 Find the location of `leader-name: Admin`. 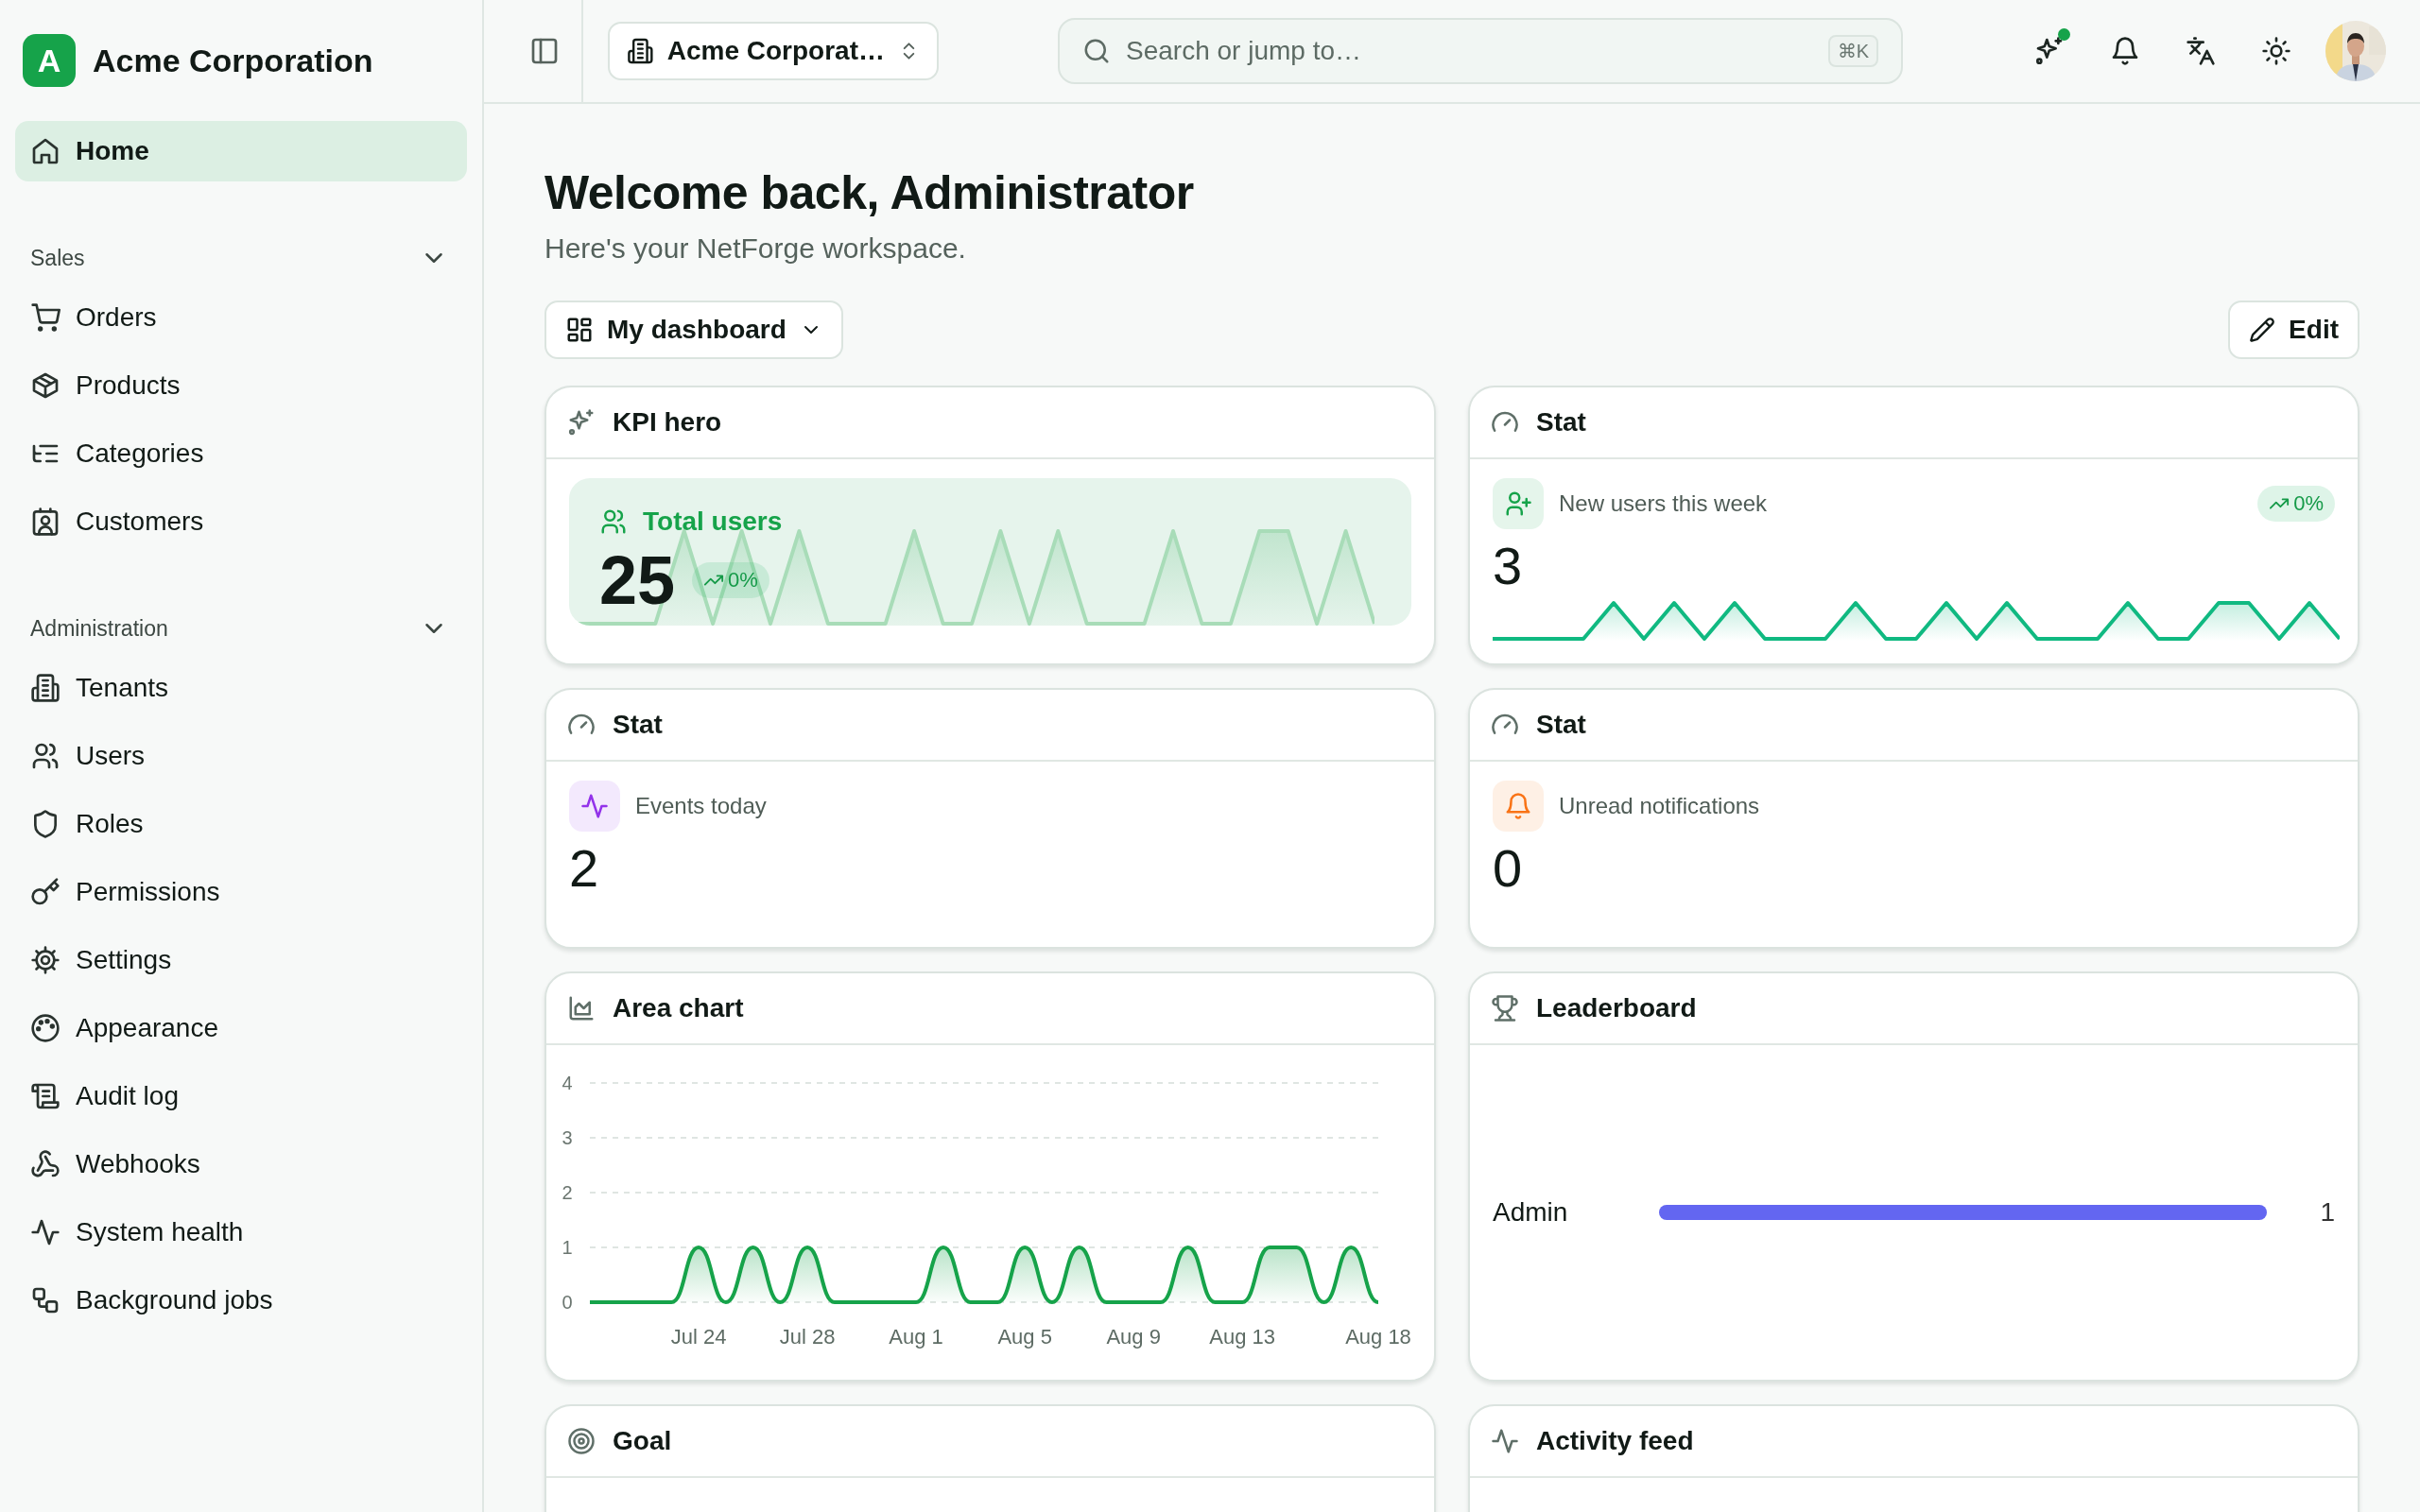

leader-name: Admin is located at coordinates (1531, 1212).